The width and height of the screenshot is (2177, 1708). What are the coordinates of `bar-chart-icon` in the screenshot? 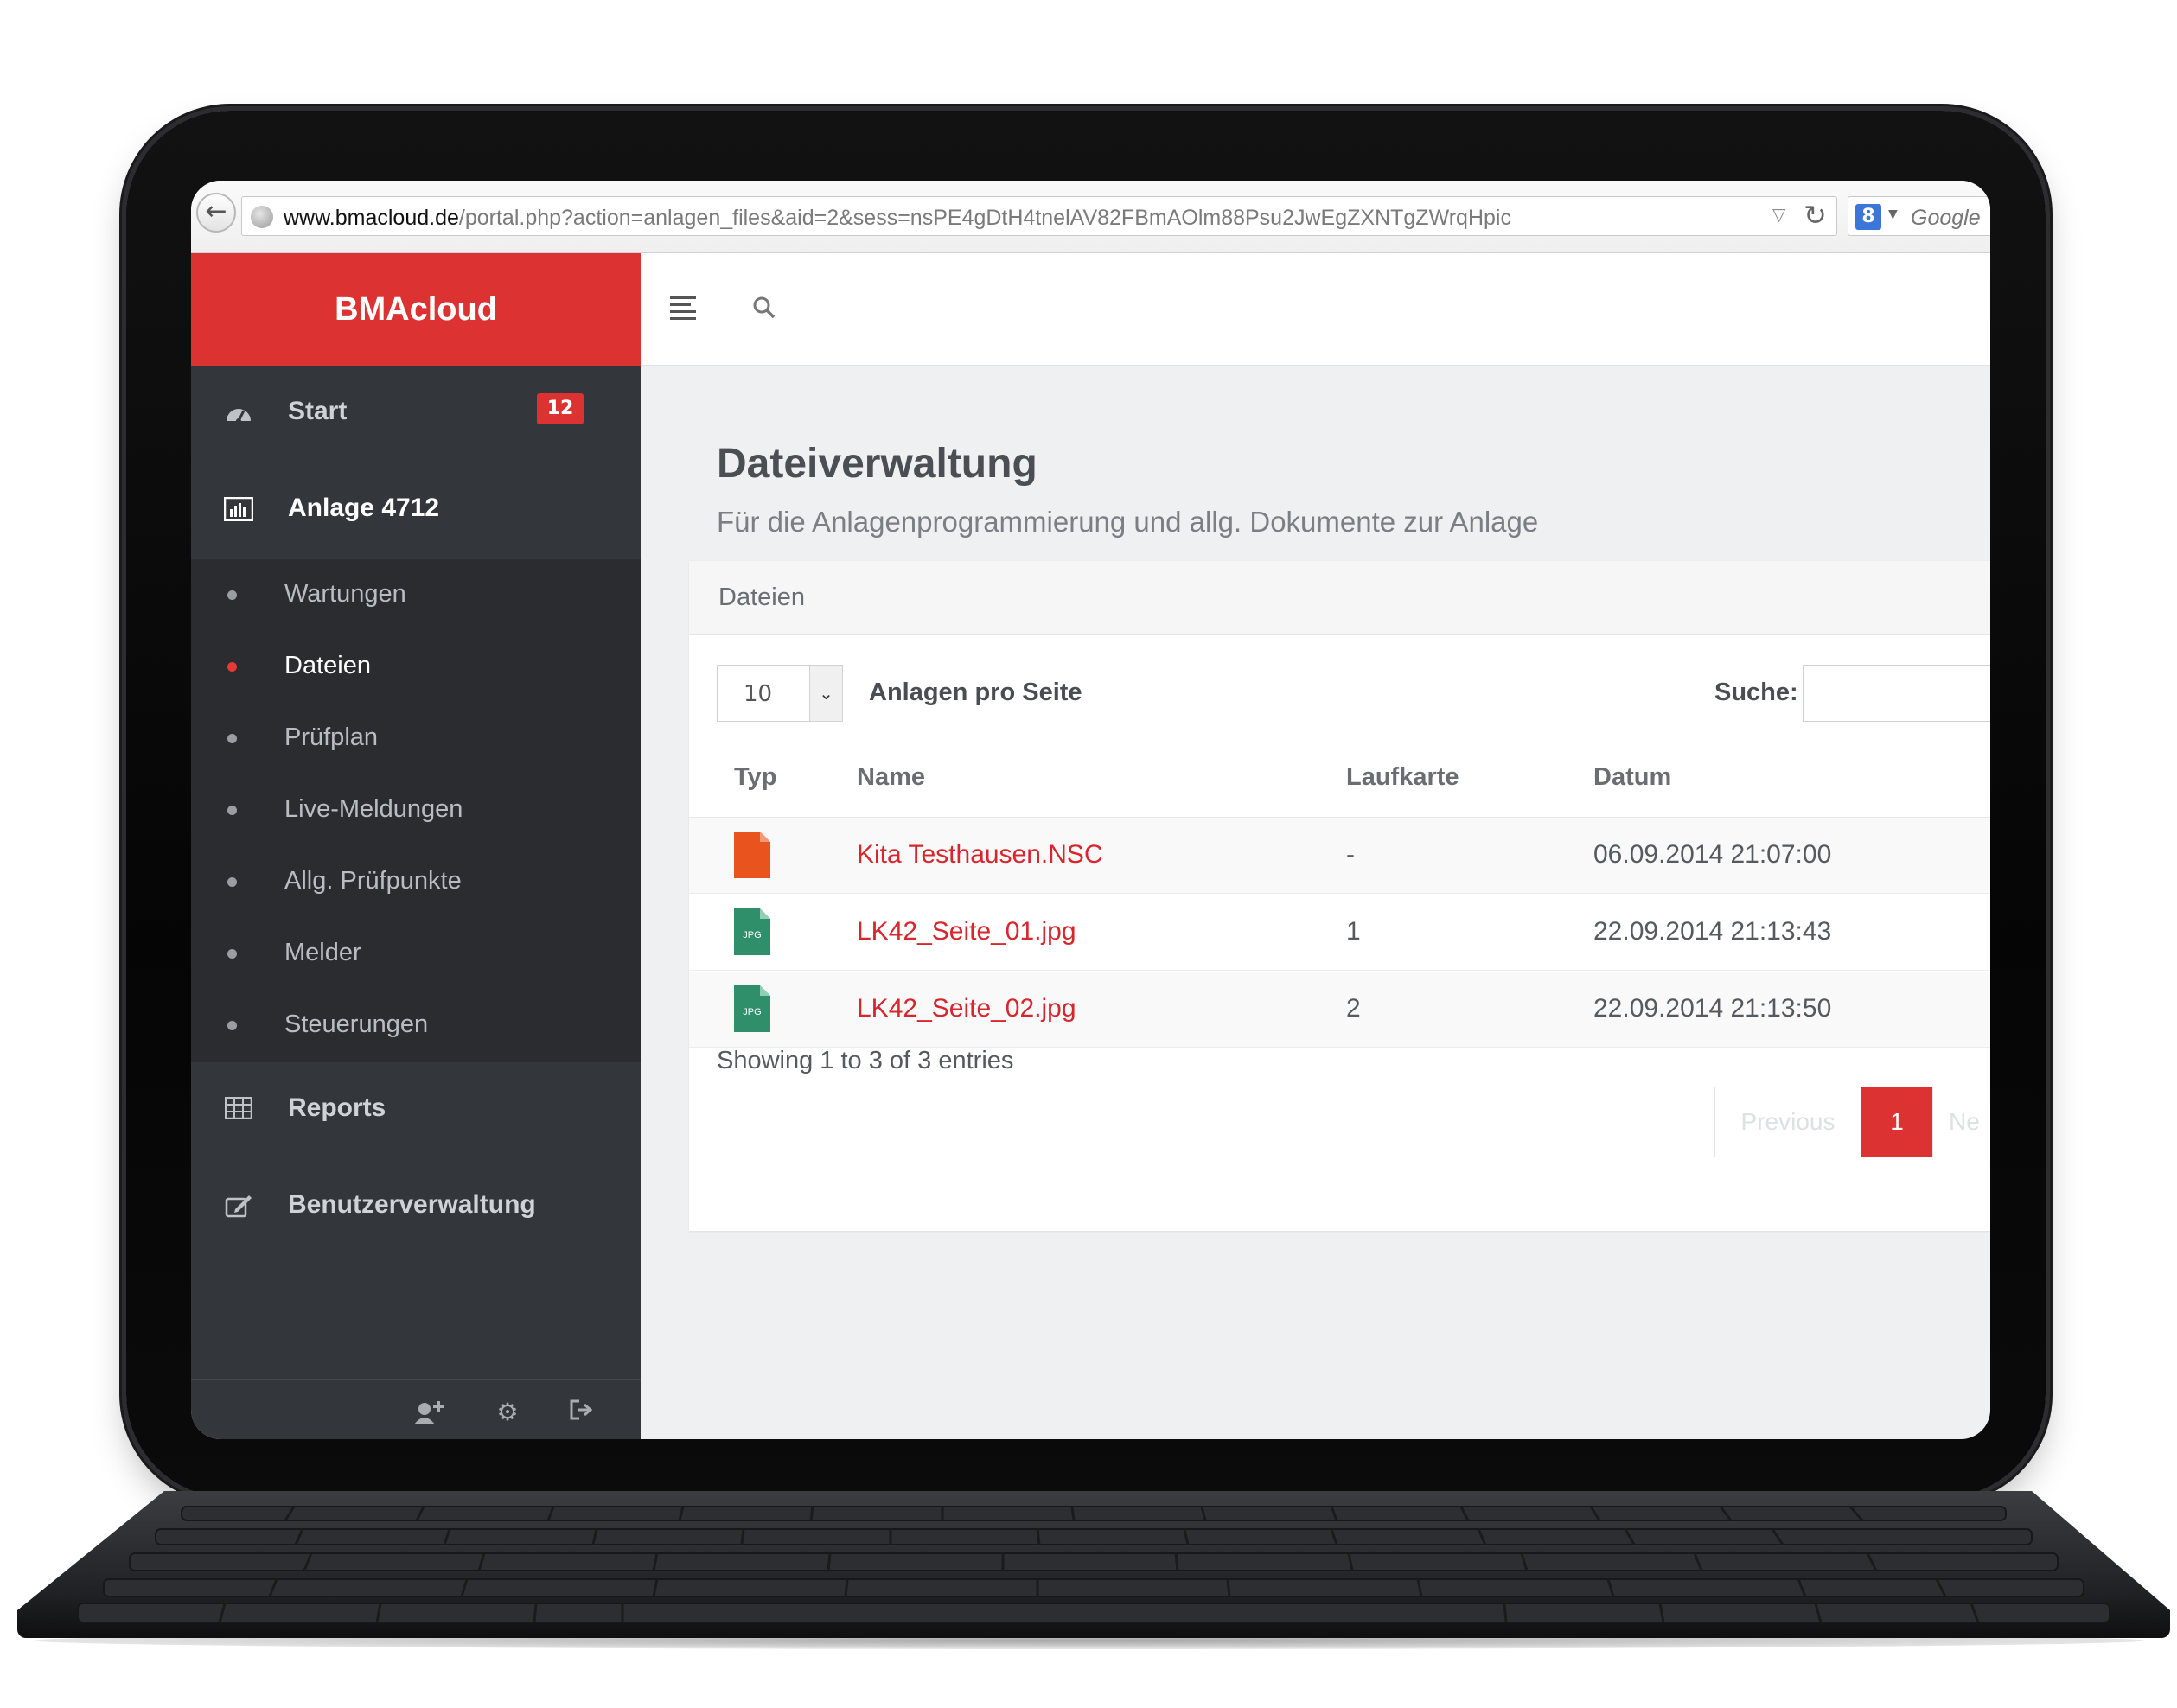 It's located at (238, 509).